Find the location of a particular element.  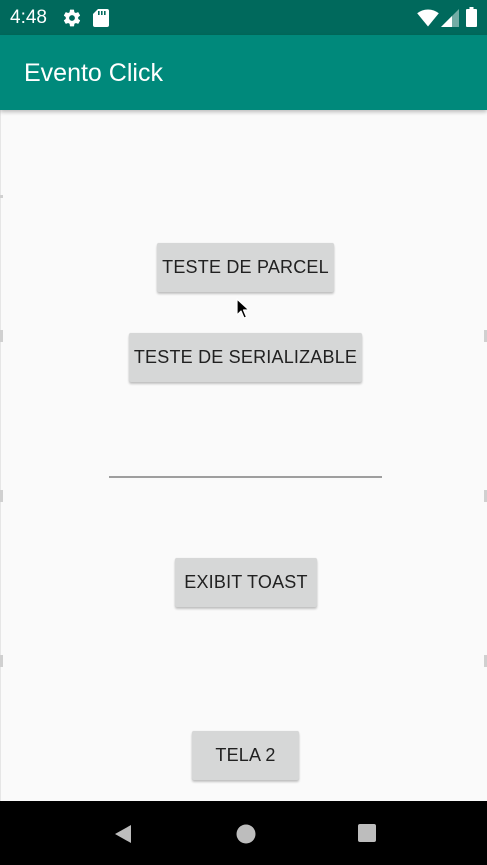

sd-card-icon is located at coordinates (101, 18).